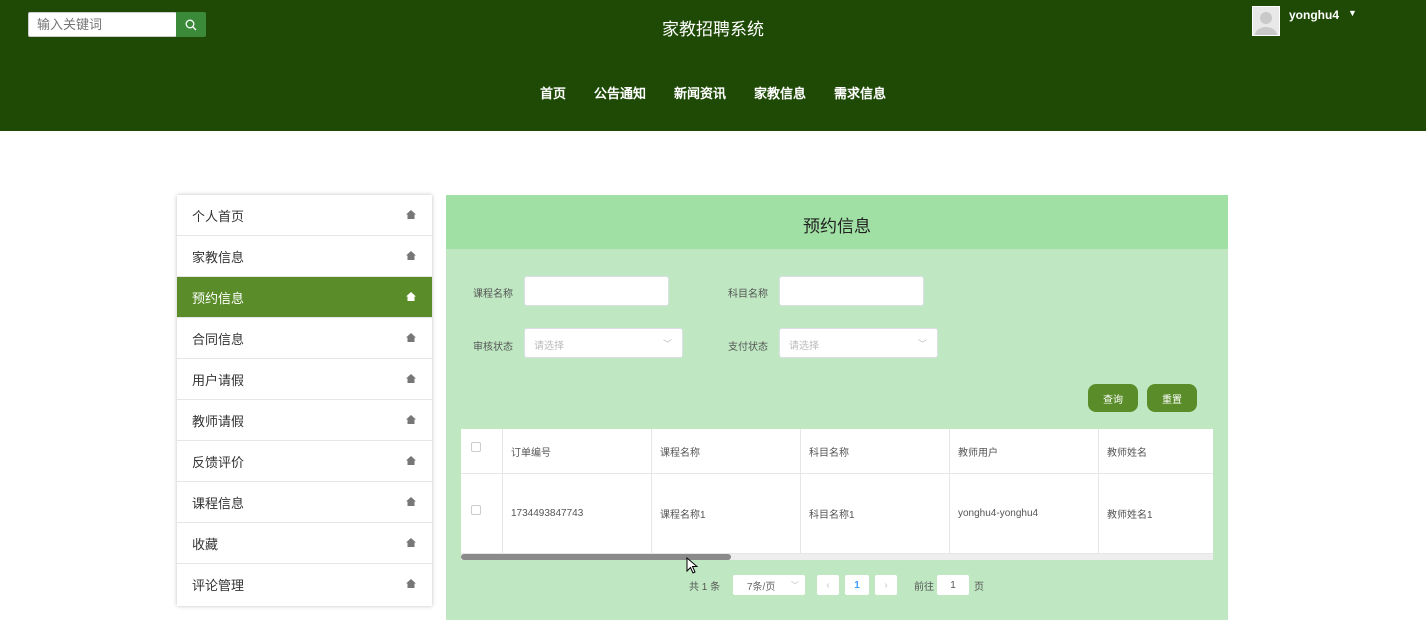 The width and height of the screenshot is (1426, 620). I want to click on subject-name-input, so click(851, 291).